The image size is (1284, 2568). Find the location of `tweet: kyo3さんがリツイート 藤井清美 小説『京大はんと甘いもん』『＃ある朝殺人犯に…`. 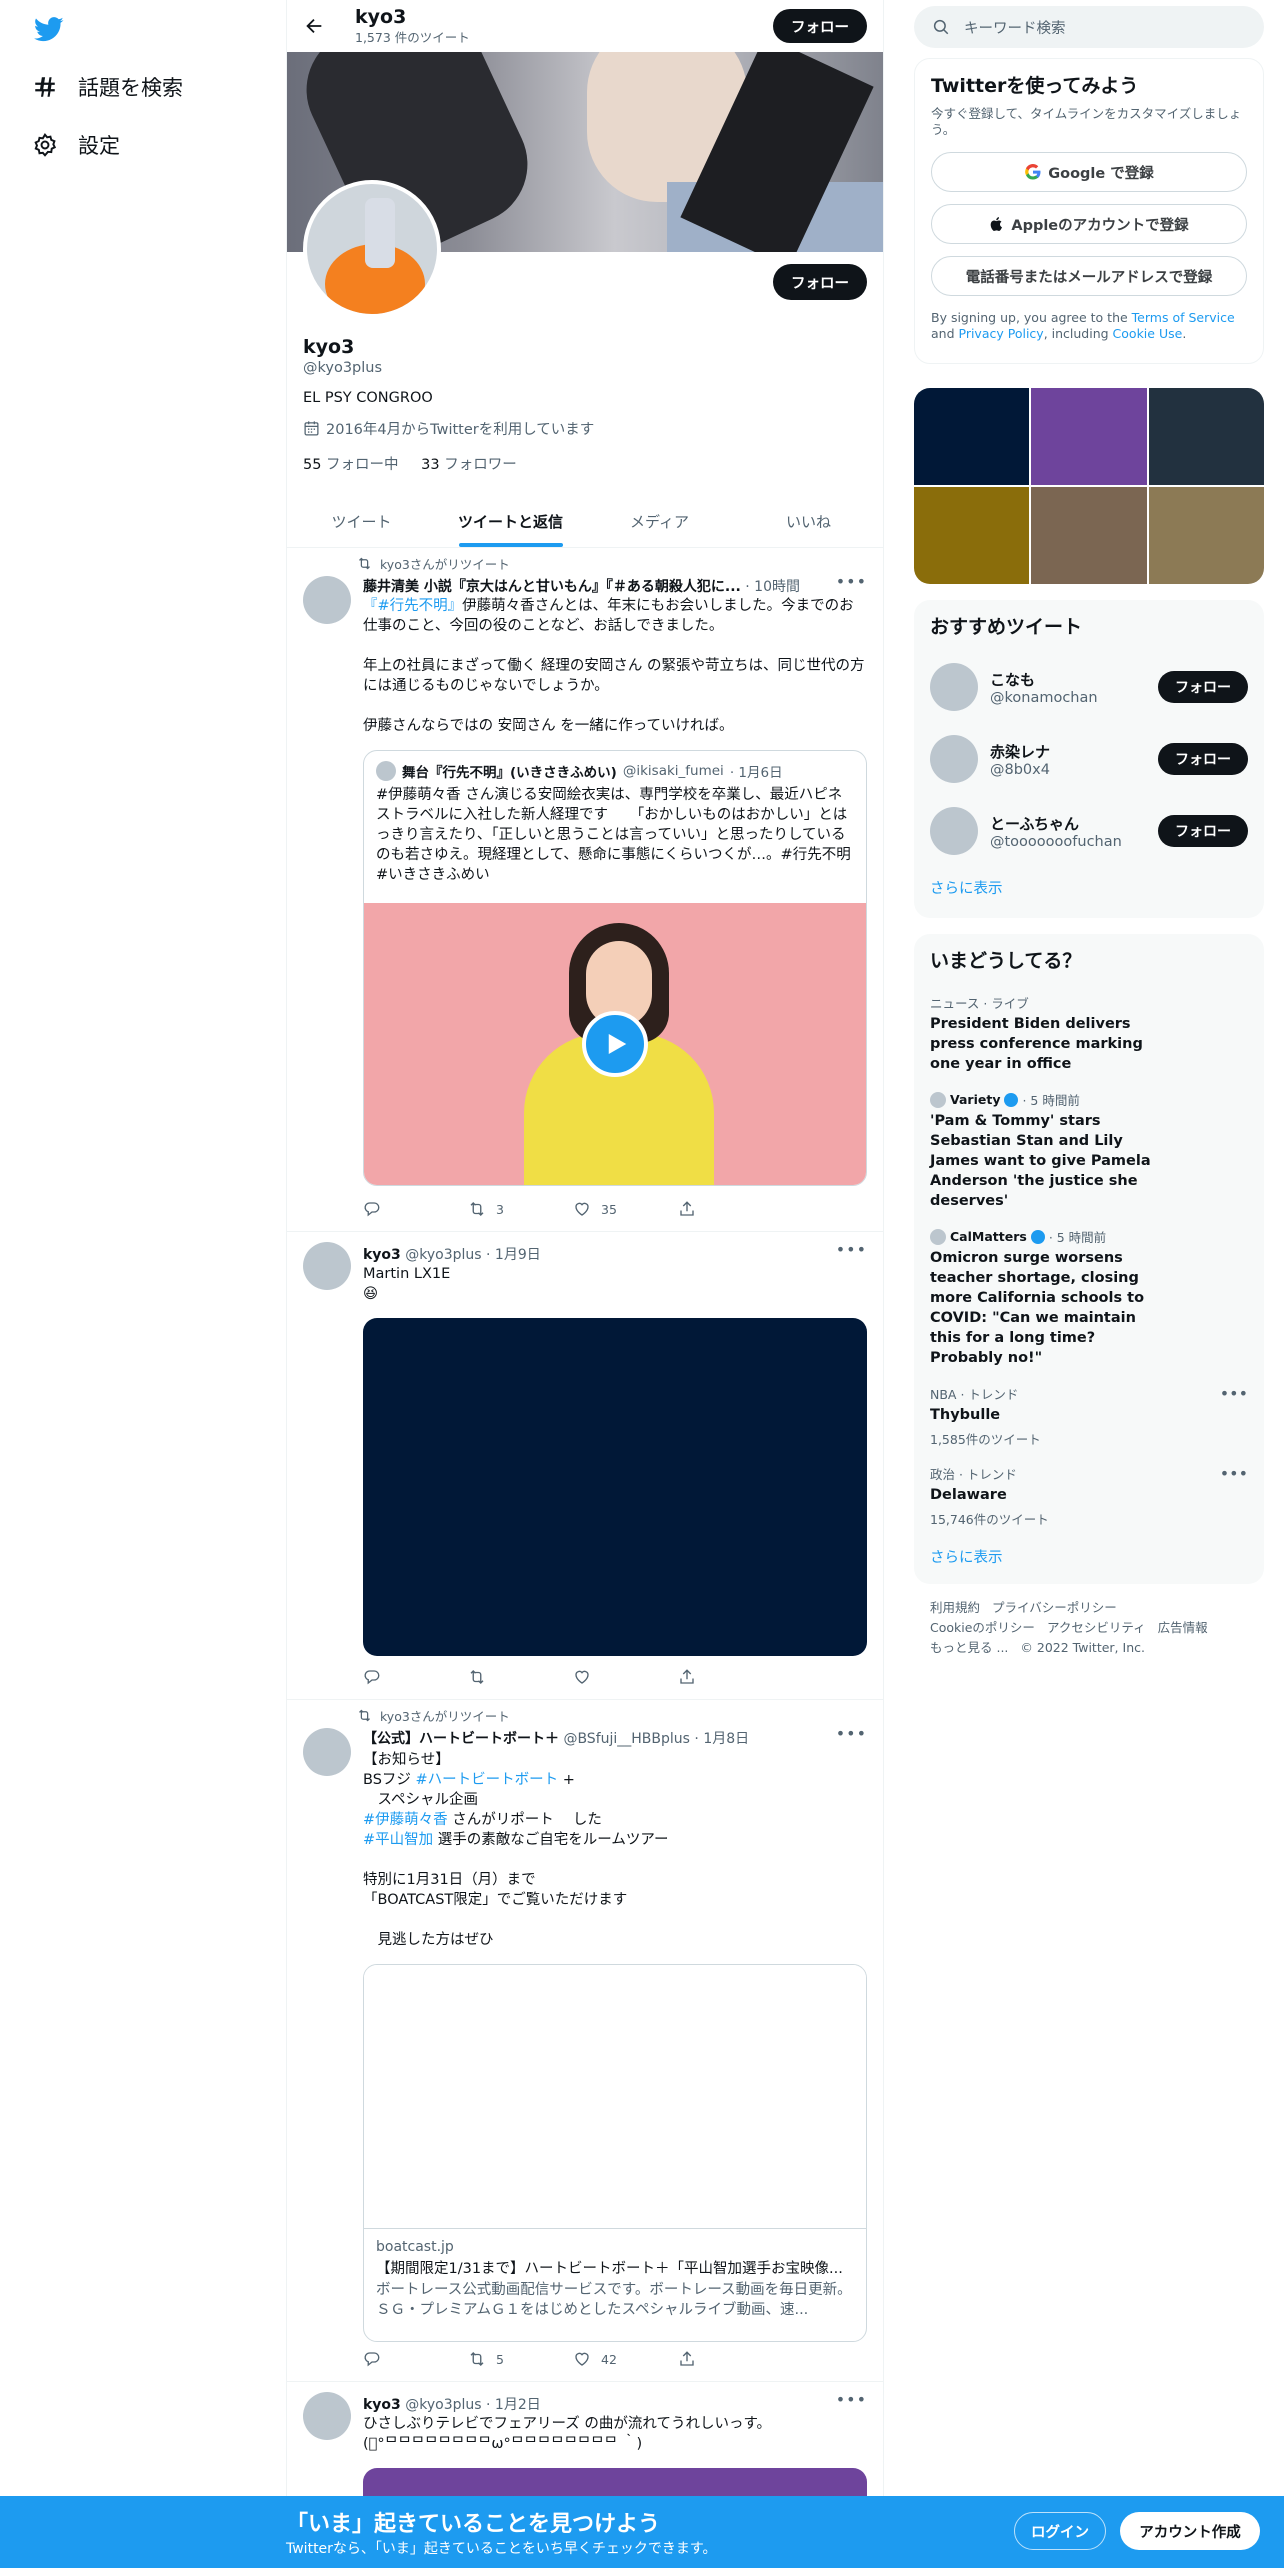

tweet: kyo3さんがリツイート 藤井清美 小説『京大はんと甘いもん』『＃ある朝殺人犯に… is located at coordinates (585, 890).